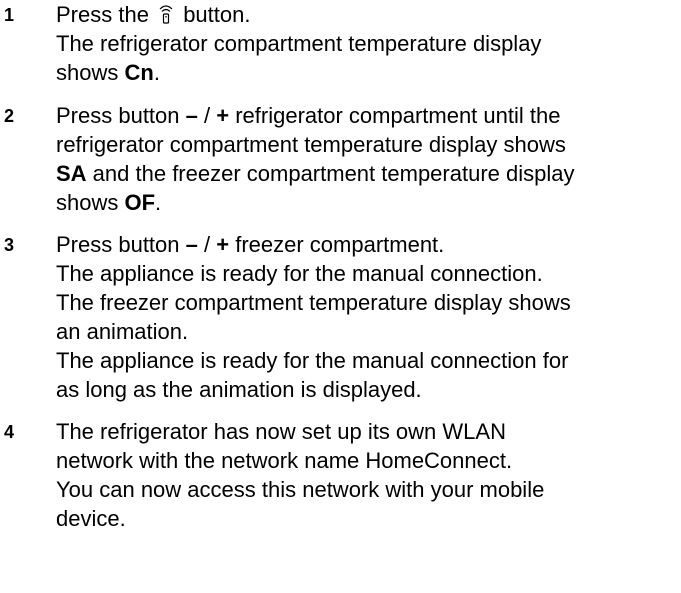 The image size is (681, 593). Describe the element at coordinates (368, 72) in the screenshot. I see `step-1-line-3: shows Cn.` at that location.